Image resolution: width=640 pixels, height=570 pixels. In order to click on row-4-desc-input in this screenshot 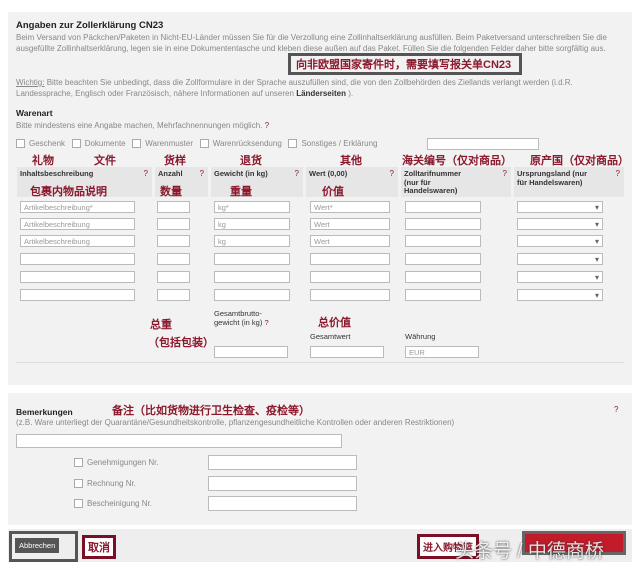, I will do `click(77, 259)`.